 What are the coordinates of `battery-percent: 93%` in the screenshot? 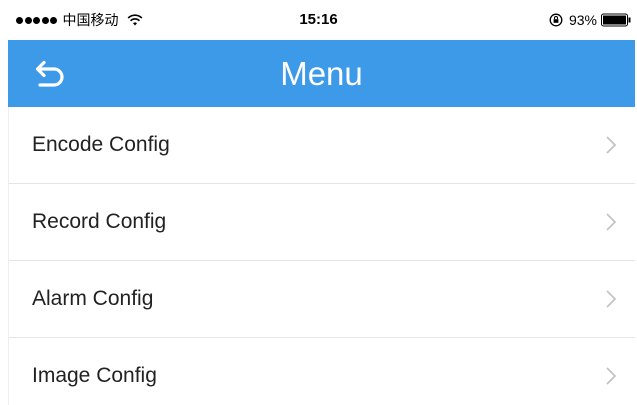 It's located at (582, 20).